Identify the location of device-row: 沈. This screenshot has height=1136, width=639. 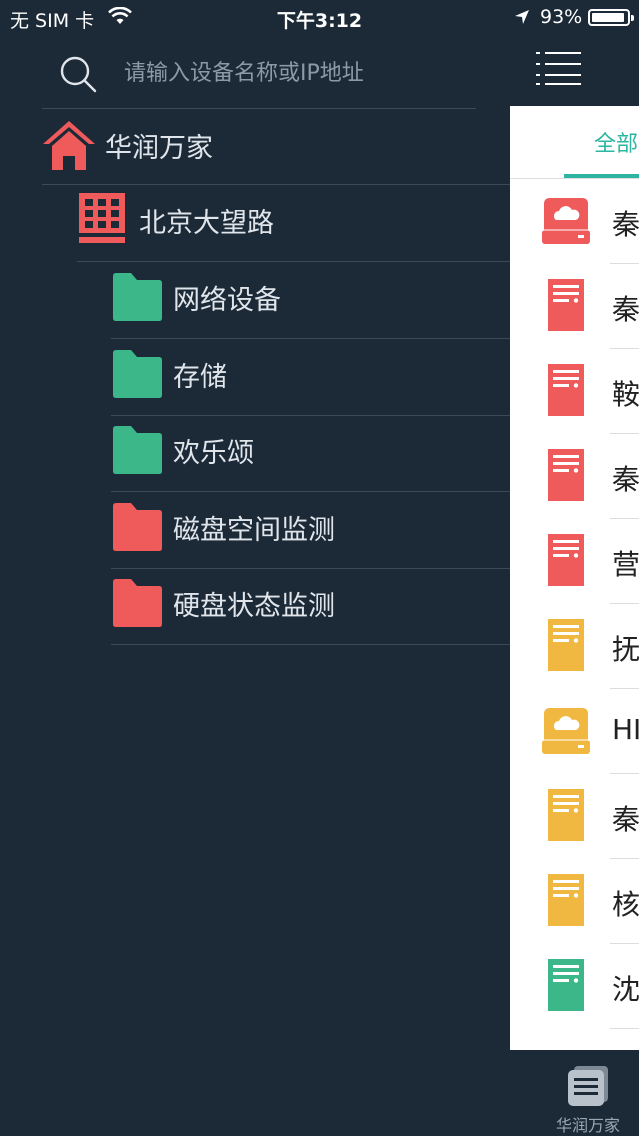
(574, 986).